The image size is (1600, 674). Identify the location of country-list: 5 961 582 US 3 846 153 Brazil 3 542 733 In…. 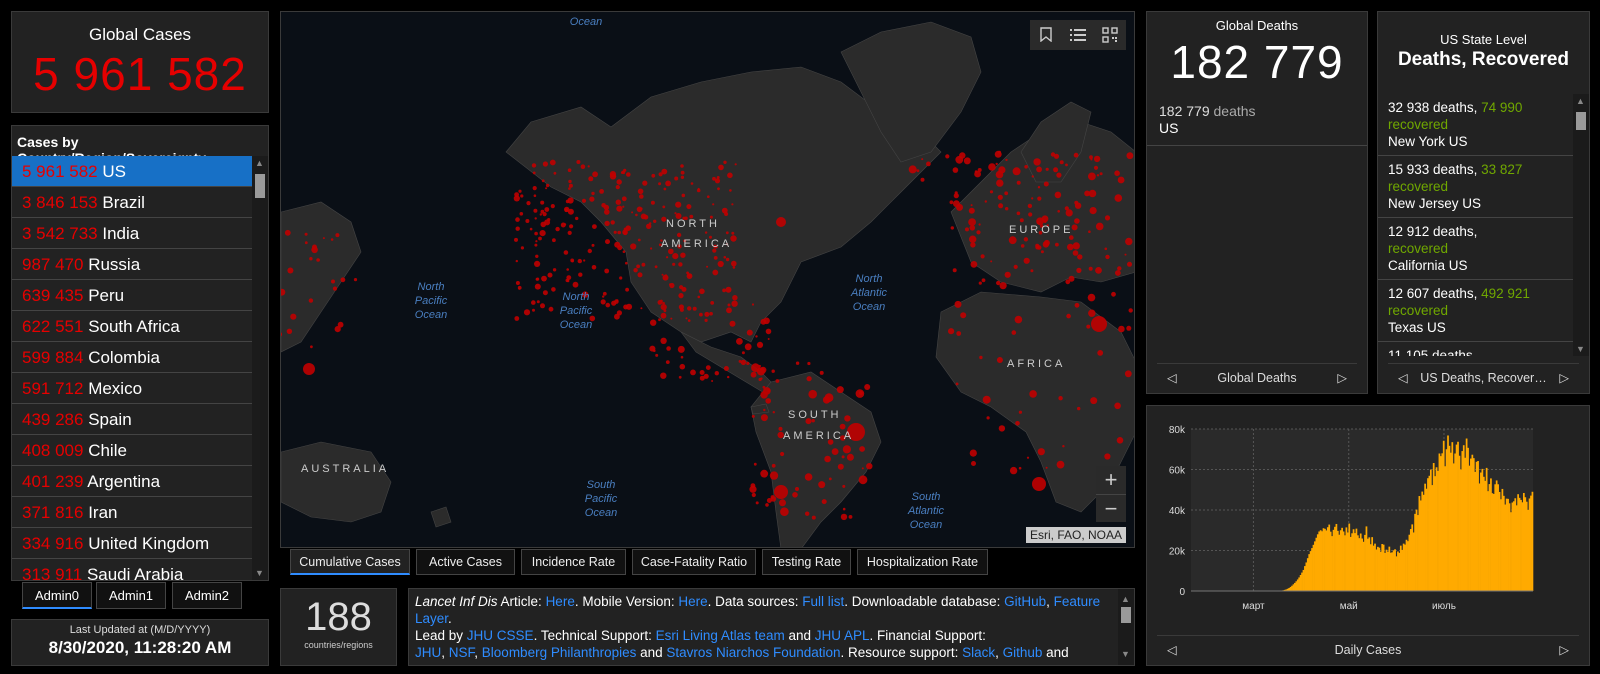
(132, 368).